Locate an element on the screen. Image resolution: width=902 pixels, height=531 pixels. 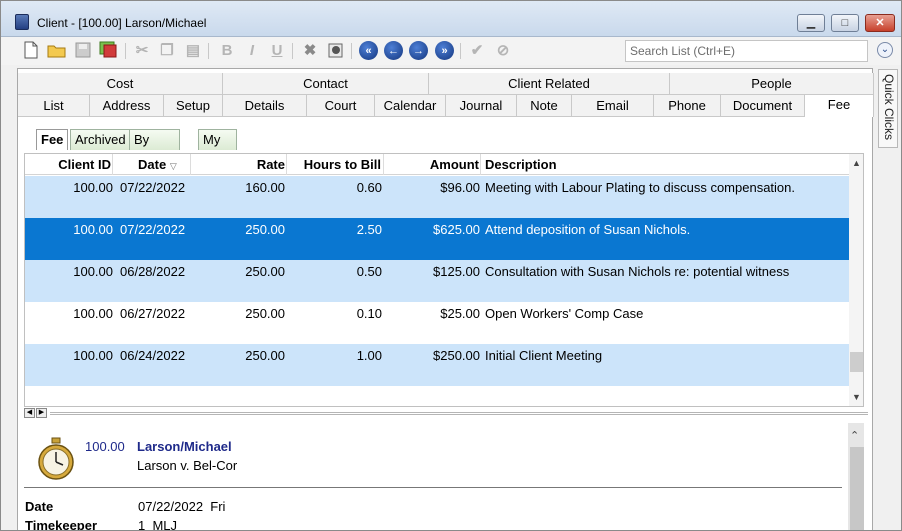
cell-description: Attend deposition of Susan Nichols. is located at coordinates (588, 229).